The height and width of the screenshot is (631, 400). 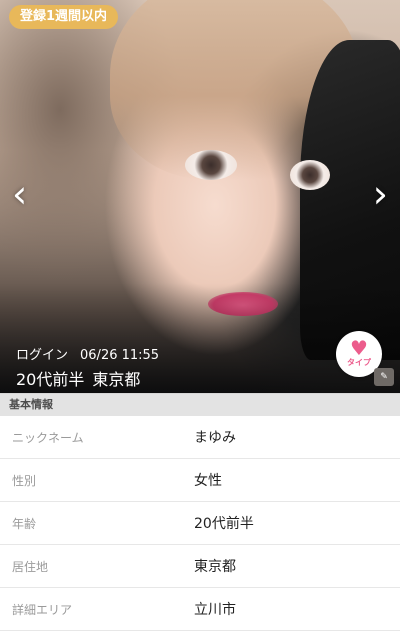 I want to click on info-value: 女性, so click(x=208, y=481).